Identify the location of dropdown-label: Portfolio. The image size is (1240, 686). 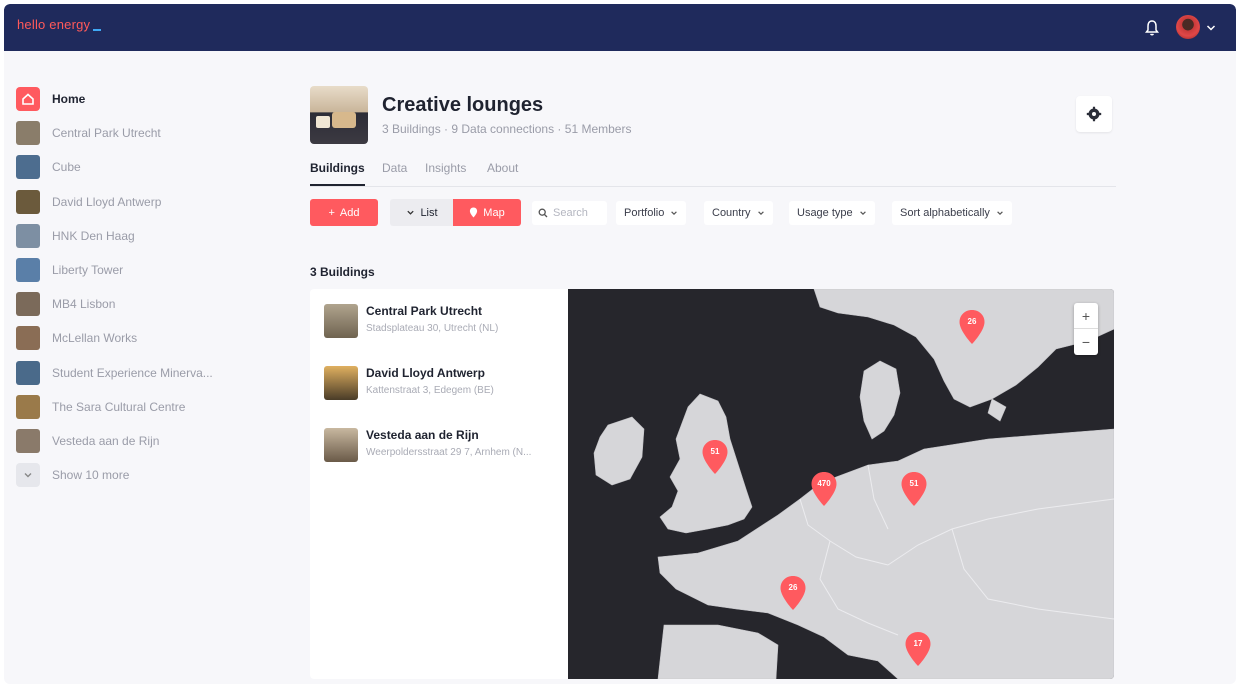
(644, 213).